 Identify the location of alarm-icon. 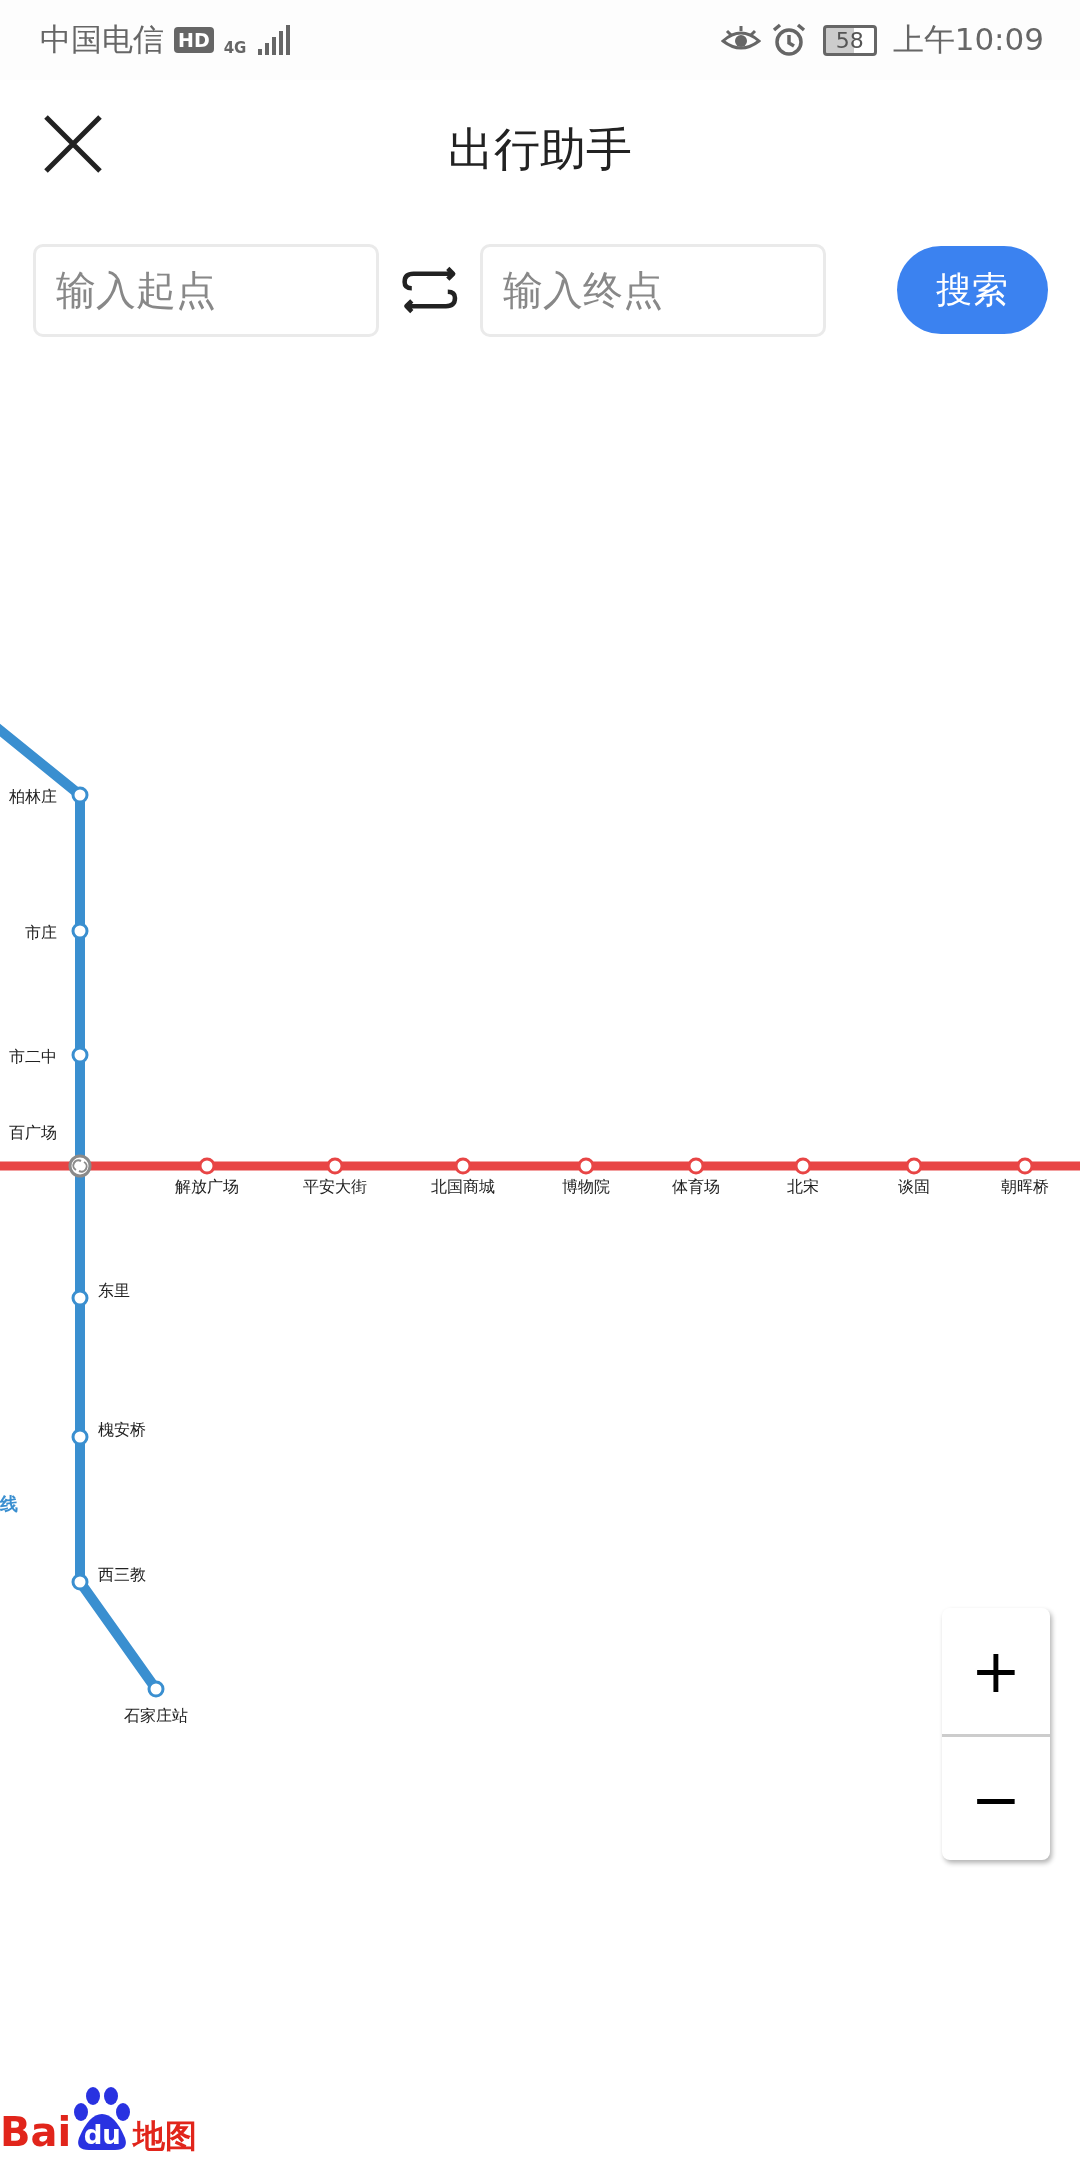
(788, 40).